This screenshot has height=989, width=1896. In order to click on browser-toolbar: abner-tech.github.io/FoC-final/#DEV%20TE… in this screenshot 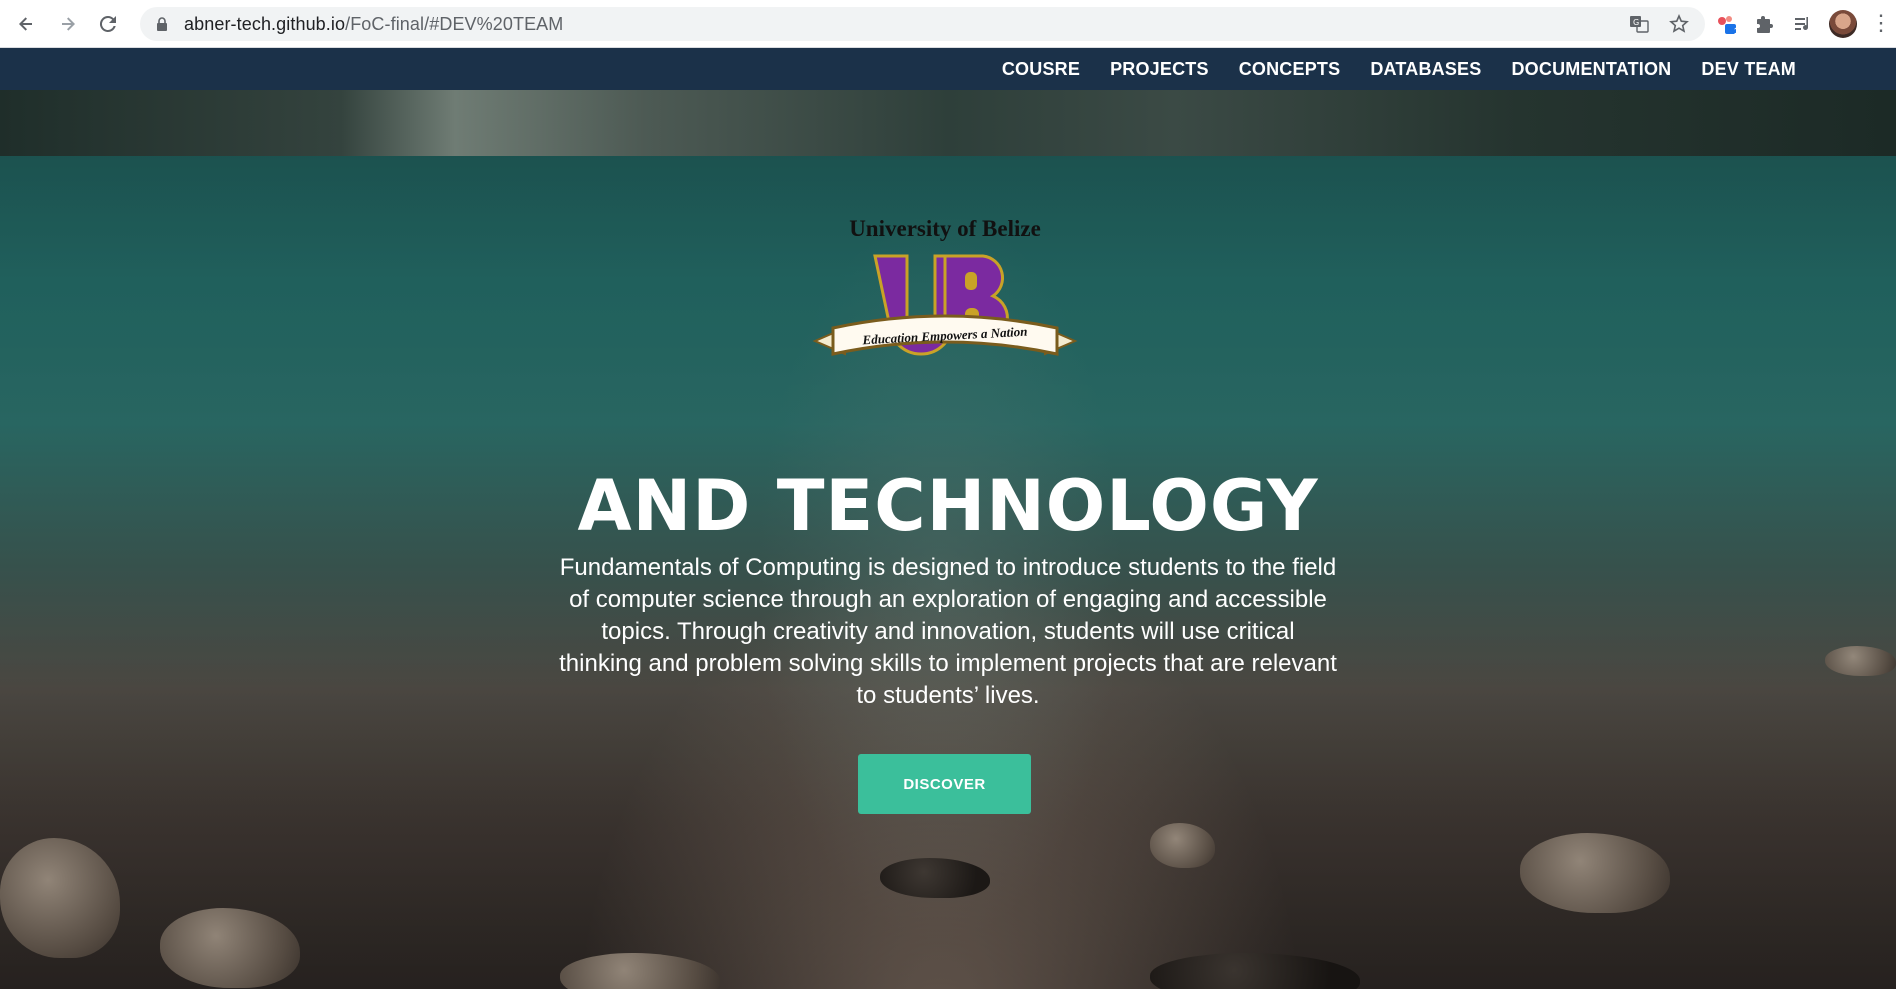, I will do `click(948, 24)`.